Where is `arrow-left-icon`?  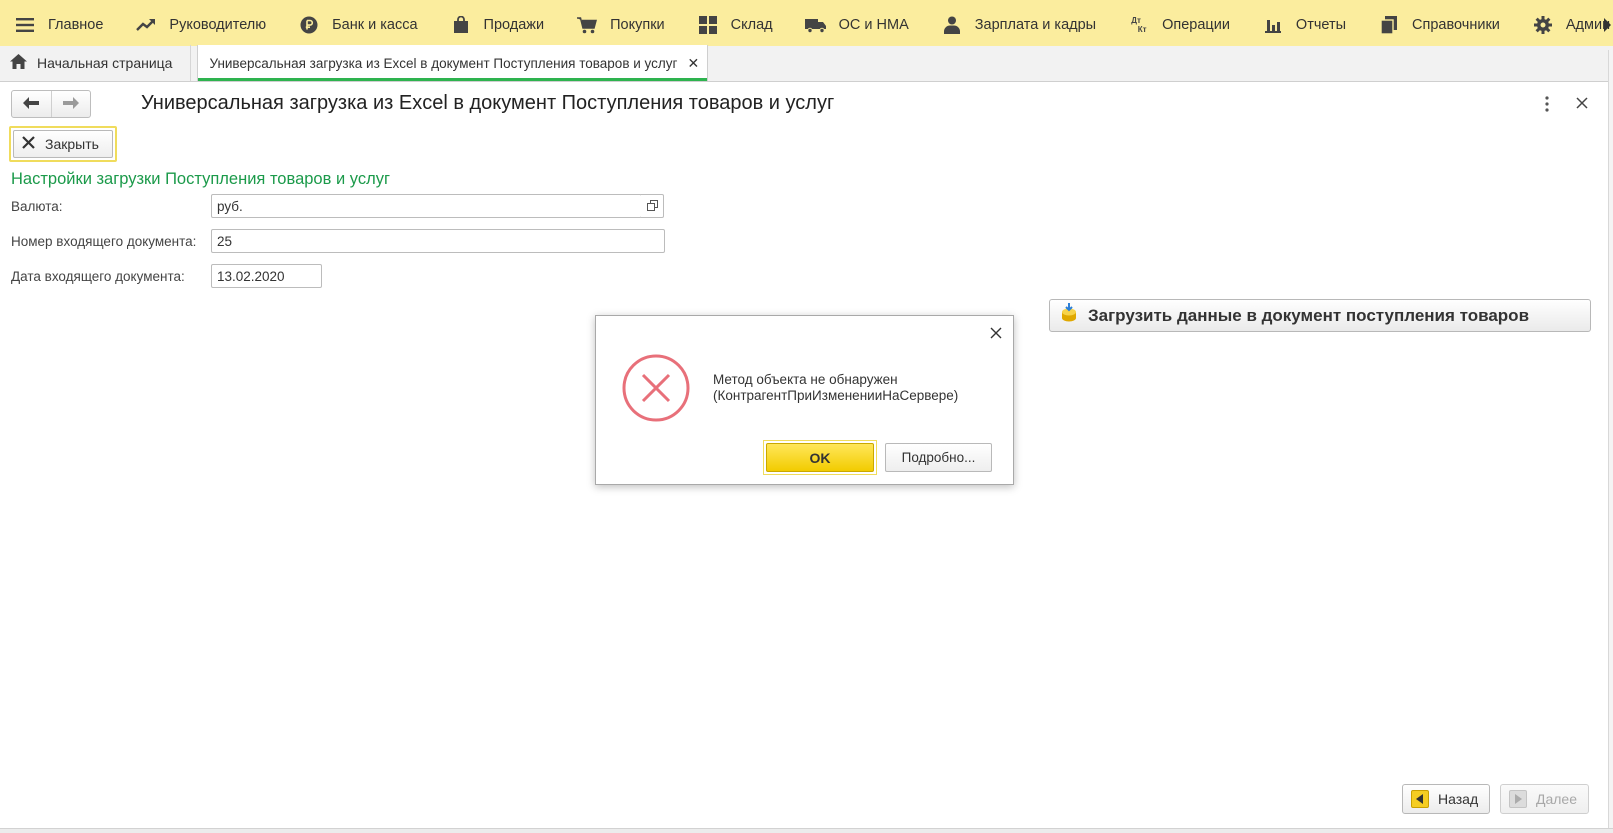 arrow-left-icon is located at coordinates (31, 104).